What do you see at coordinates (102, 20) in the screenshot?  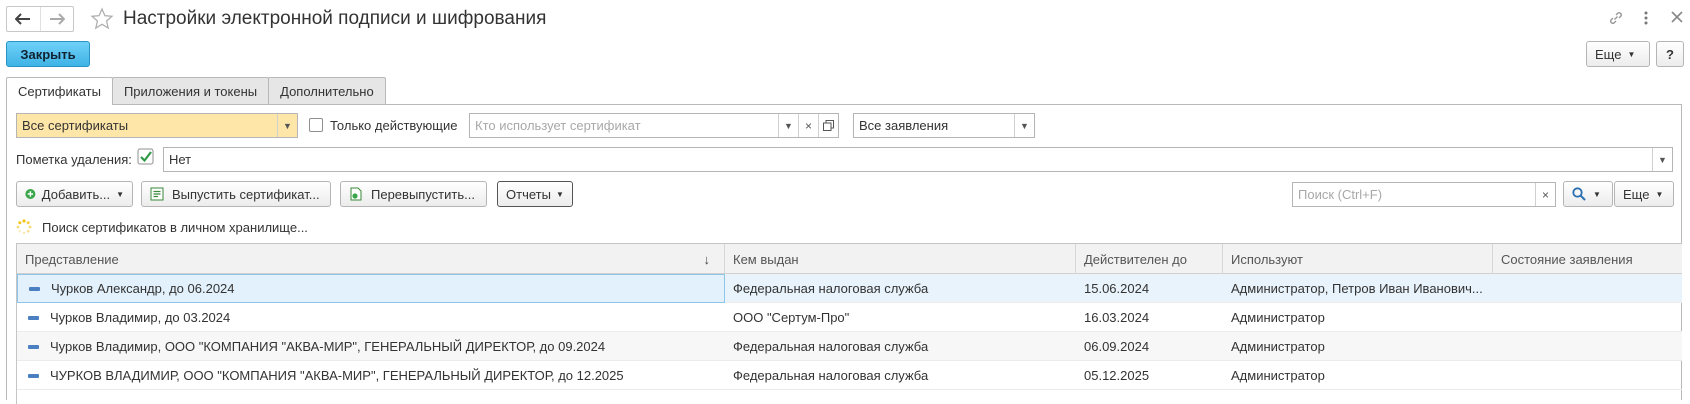 I see `favorite-star-icon` at bounding box center [102, 20].